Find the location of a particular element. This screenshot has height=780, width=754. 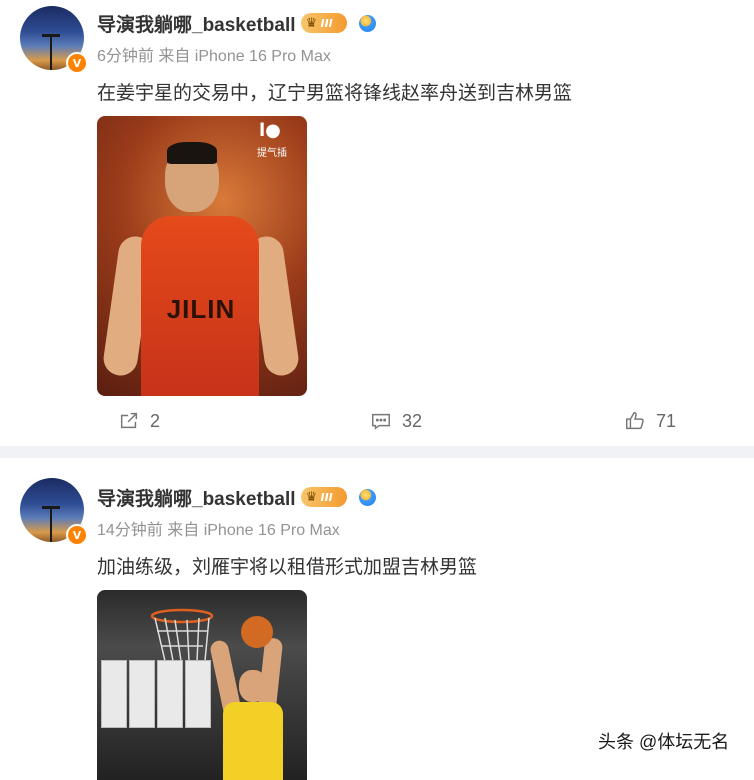

post-meta: 14分钟前 来自 iPhone 16 Pro Max is located at coordinates (218, 530).